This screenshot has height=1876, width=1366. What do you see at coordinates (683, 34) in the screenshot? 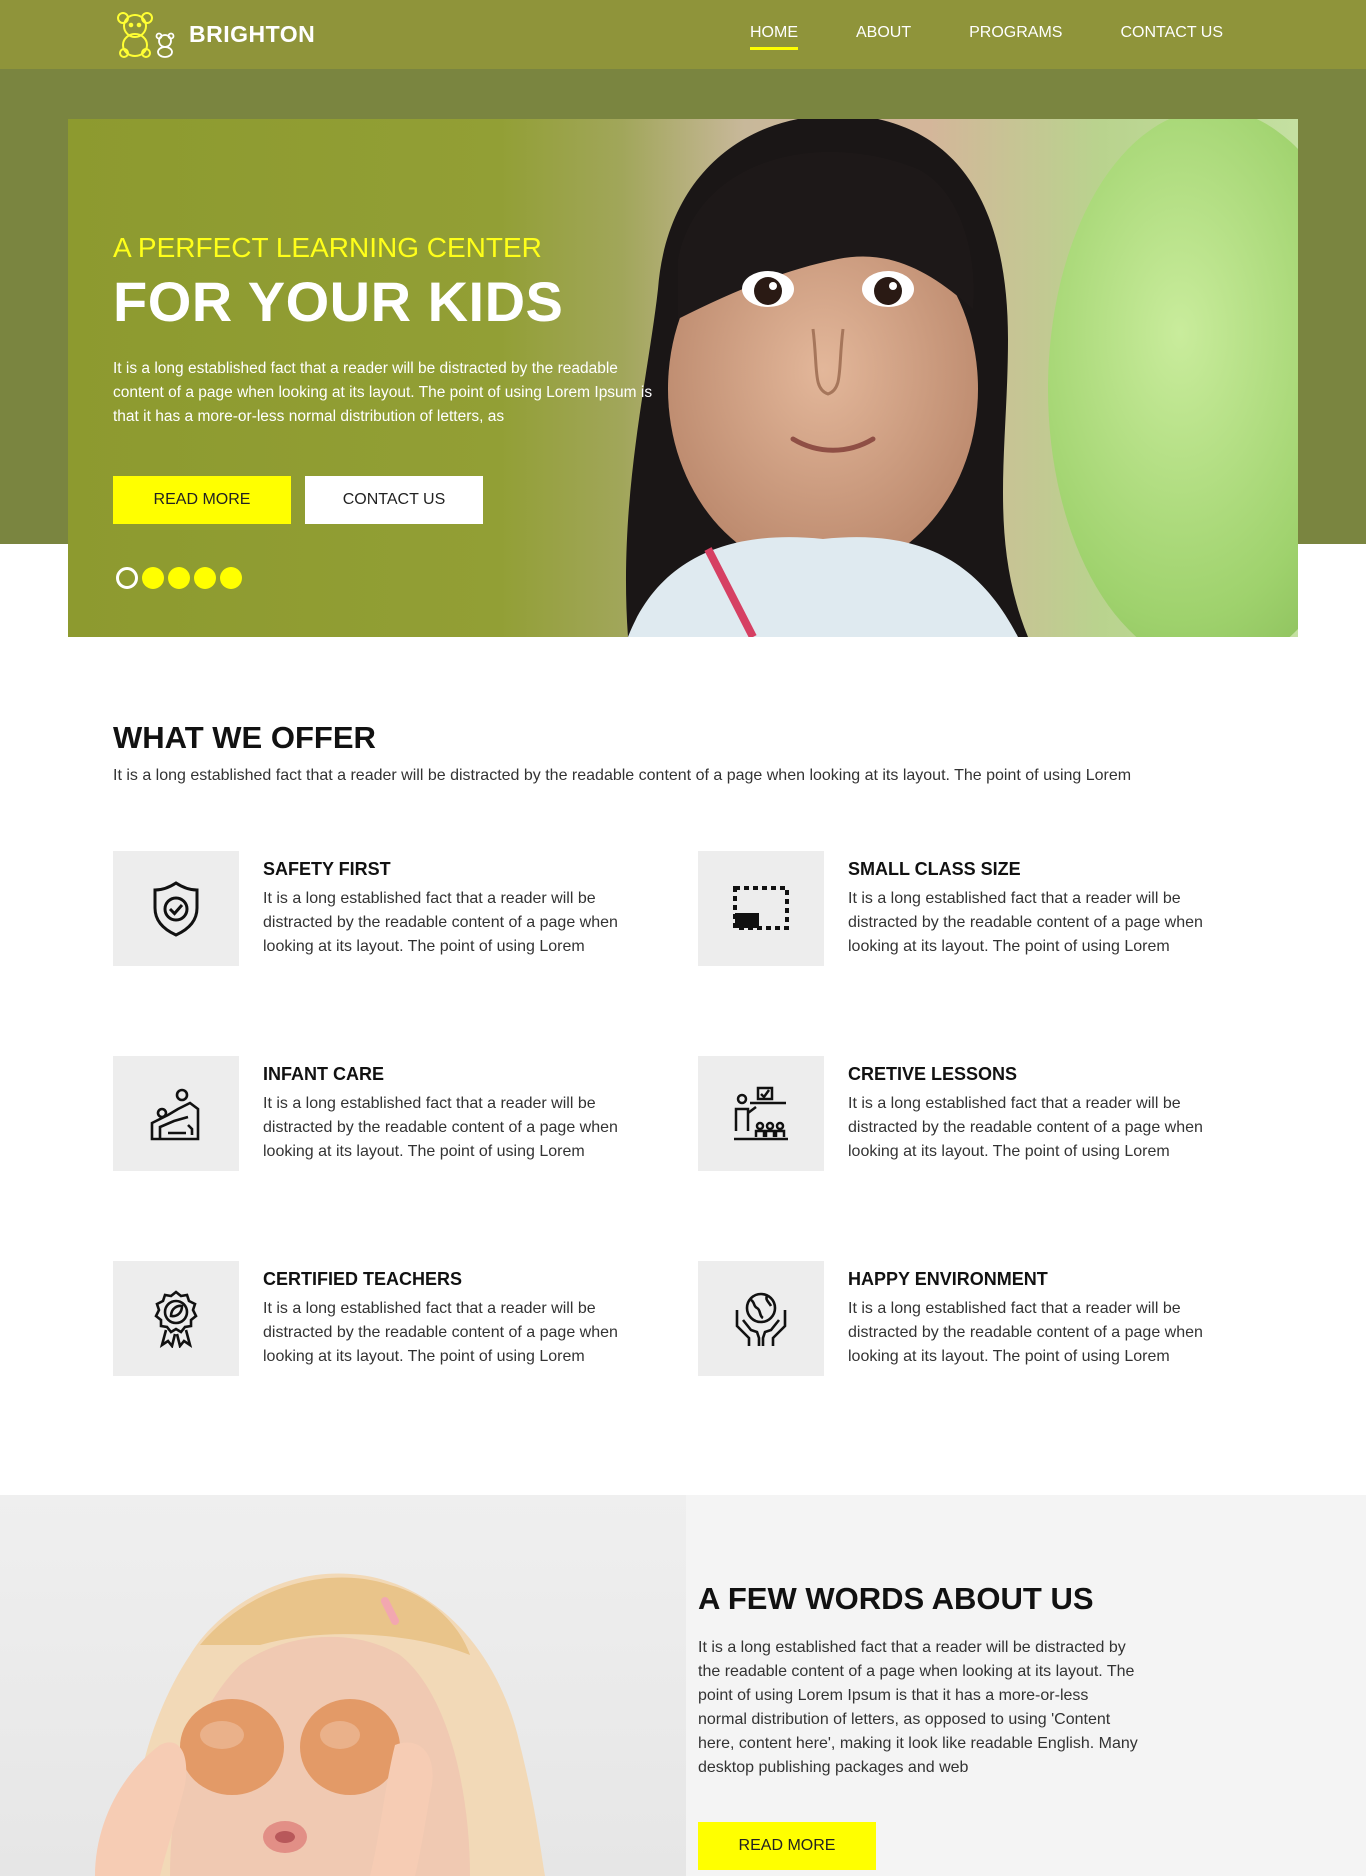
I see `site-header: BRIGHTON HOME ABOUT PROGRAMS CONTACT US` at bounding box center [683, 34].